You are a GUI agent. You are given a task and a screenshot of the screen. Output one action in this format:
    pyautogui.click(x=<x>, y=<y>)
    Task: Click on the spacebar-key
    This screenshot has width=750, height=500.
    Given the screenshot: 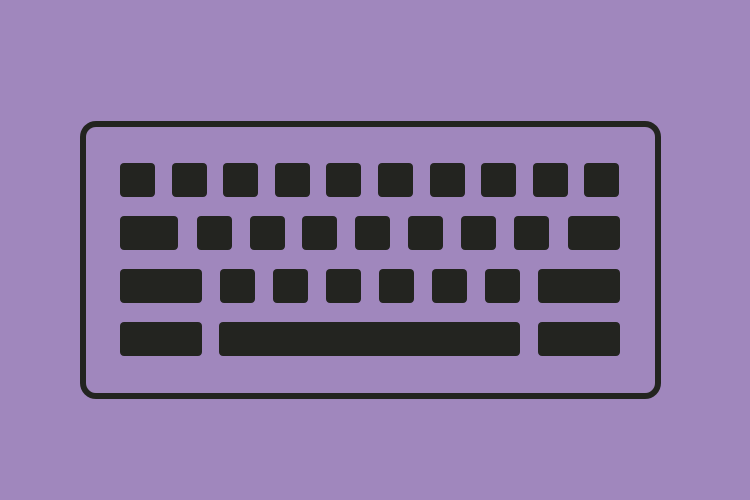 What is the action you would take?
    pyautogui.click(x=369, y=339)
    